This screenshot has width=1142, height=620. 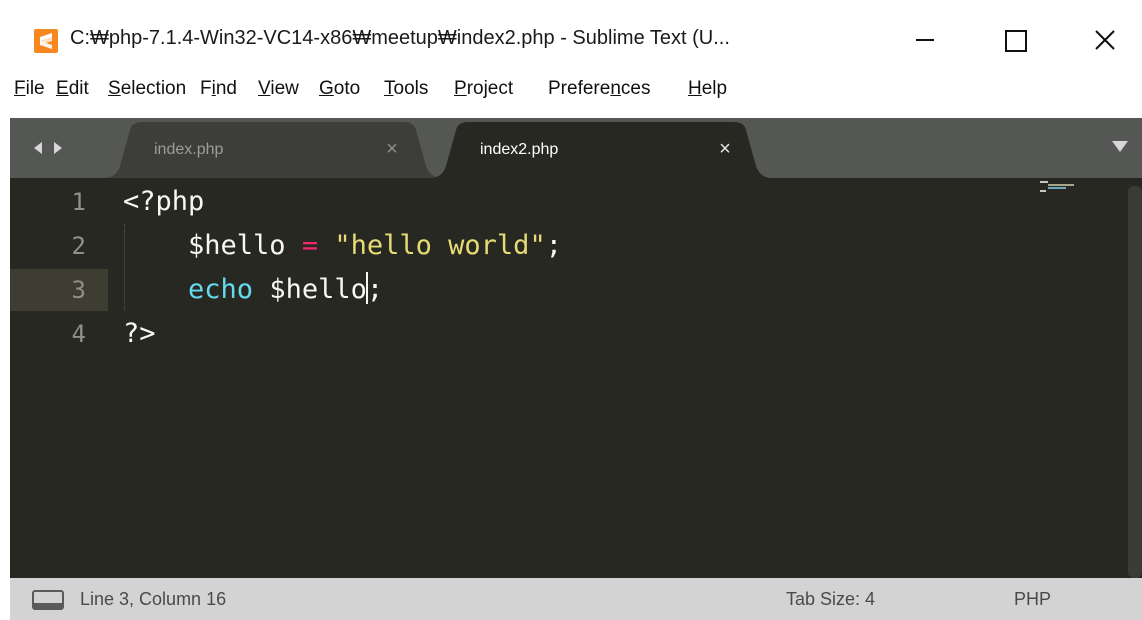 What do you see at coordinates (139, 334) in the screenshot?
I see `code-line: ?>` at bounding box center [139, 334].